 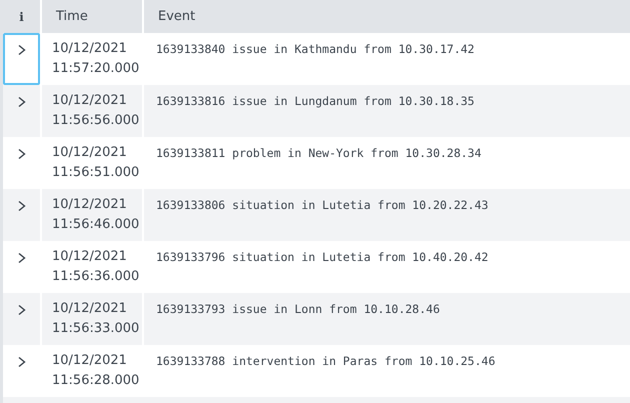 What do you see at coordinates (21, 16) in the screenshot?
I see `info-column-header: i` at bounding box center [21, 16].